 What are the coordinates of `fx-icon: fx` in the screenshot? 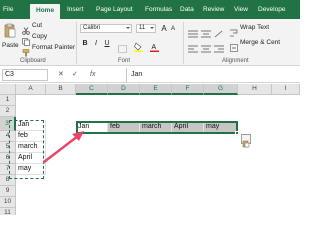 It's located at (92, 75).